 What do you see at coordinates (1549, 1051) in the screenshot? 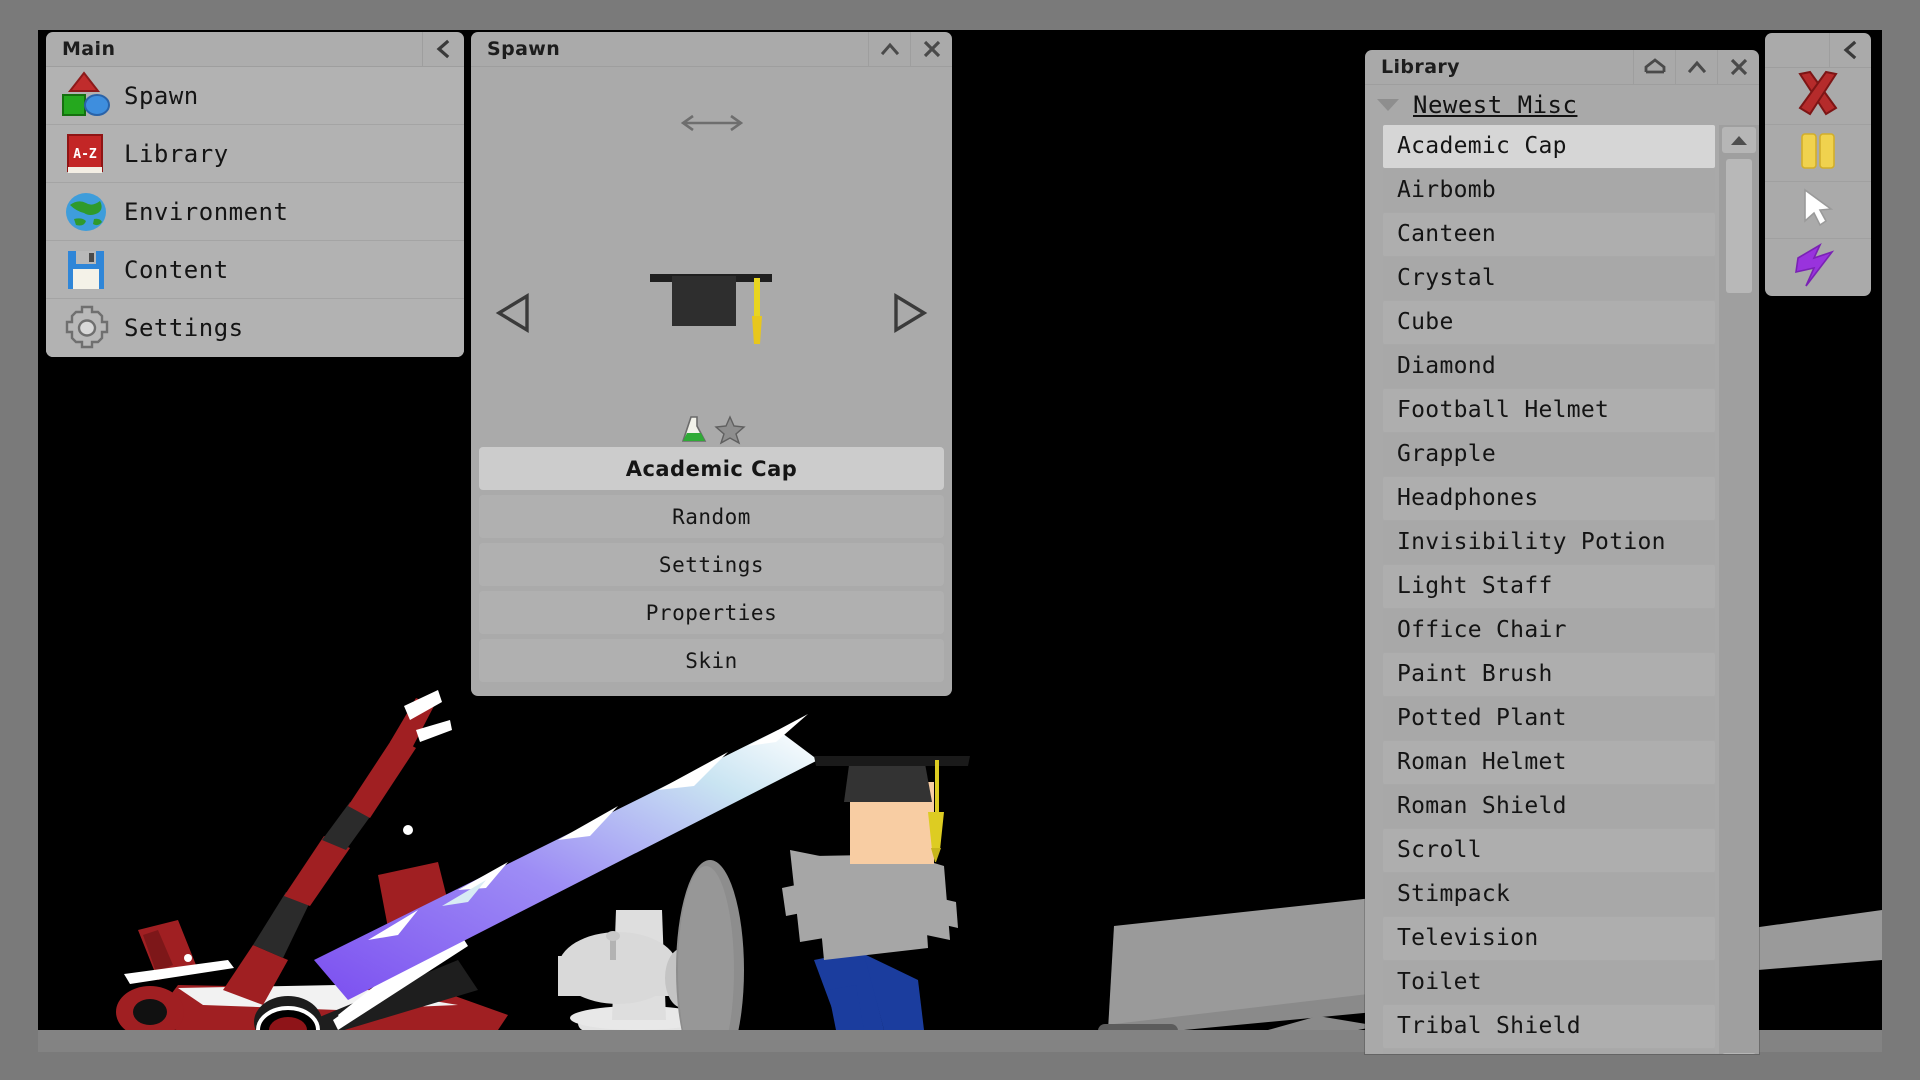
I see `library-list-item: Void Staff` at bounding box center [1549, 1051].